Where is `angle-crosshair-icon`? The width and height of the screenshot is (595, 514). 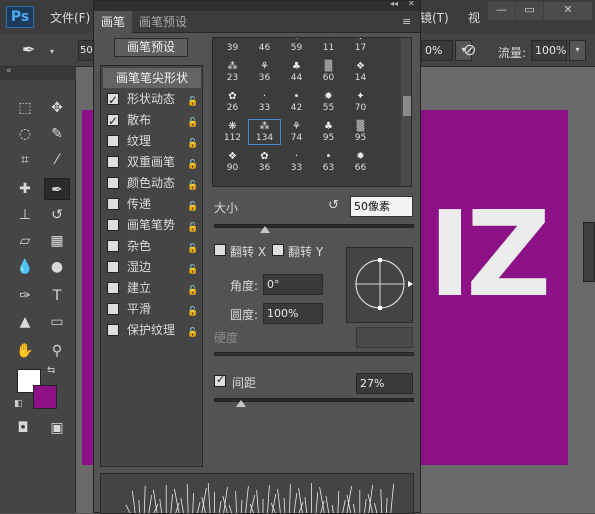 angle-crosshair-icon is located at coordinates (380, 286).